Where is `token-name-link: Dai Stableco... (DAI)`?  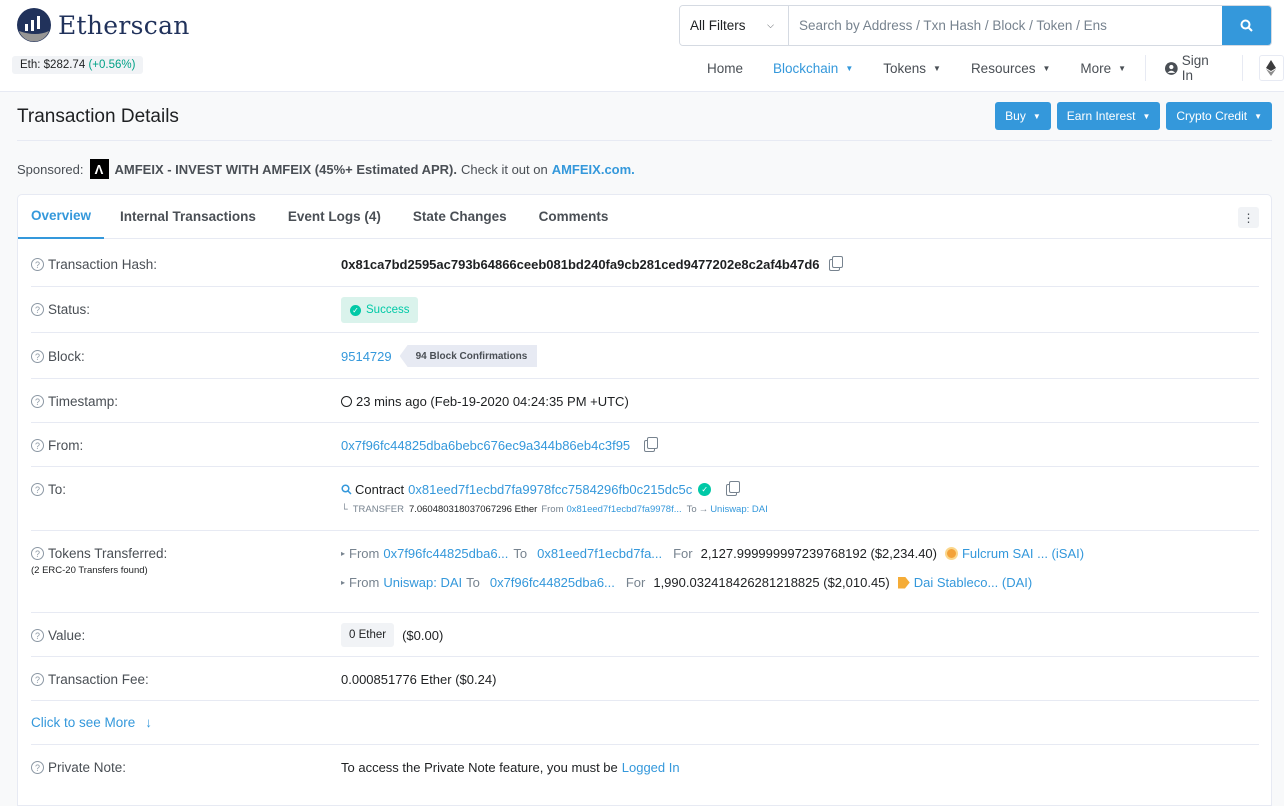 token-name-link: Dai Stableco... (DAI) is located at coordinates (973, 582).